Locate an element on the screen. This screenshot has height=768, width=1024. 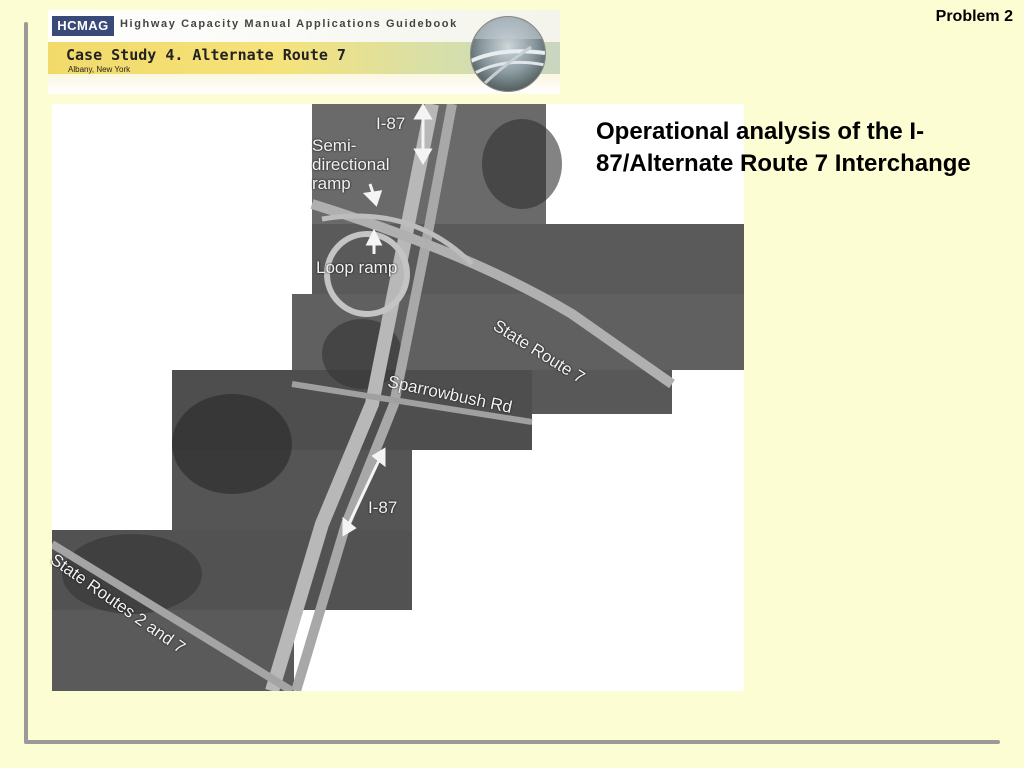
slide-frame-bottom is located at coordinates (512, 742).